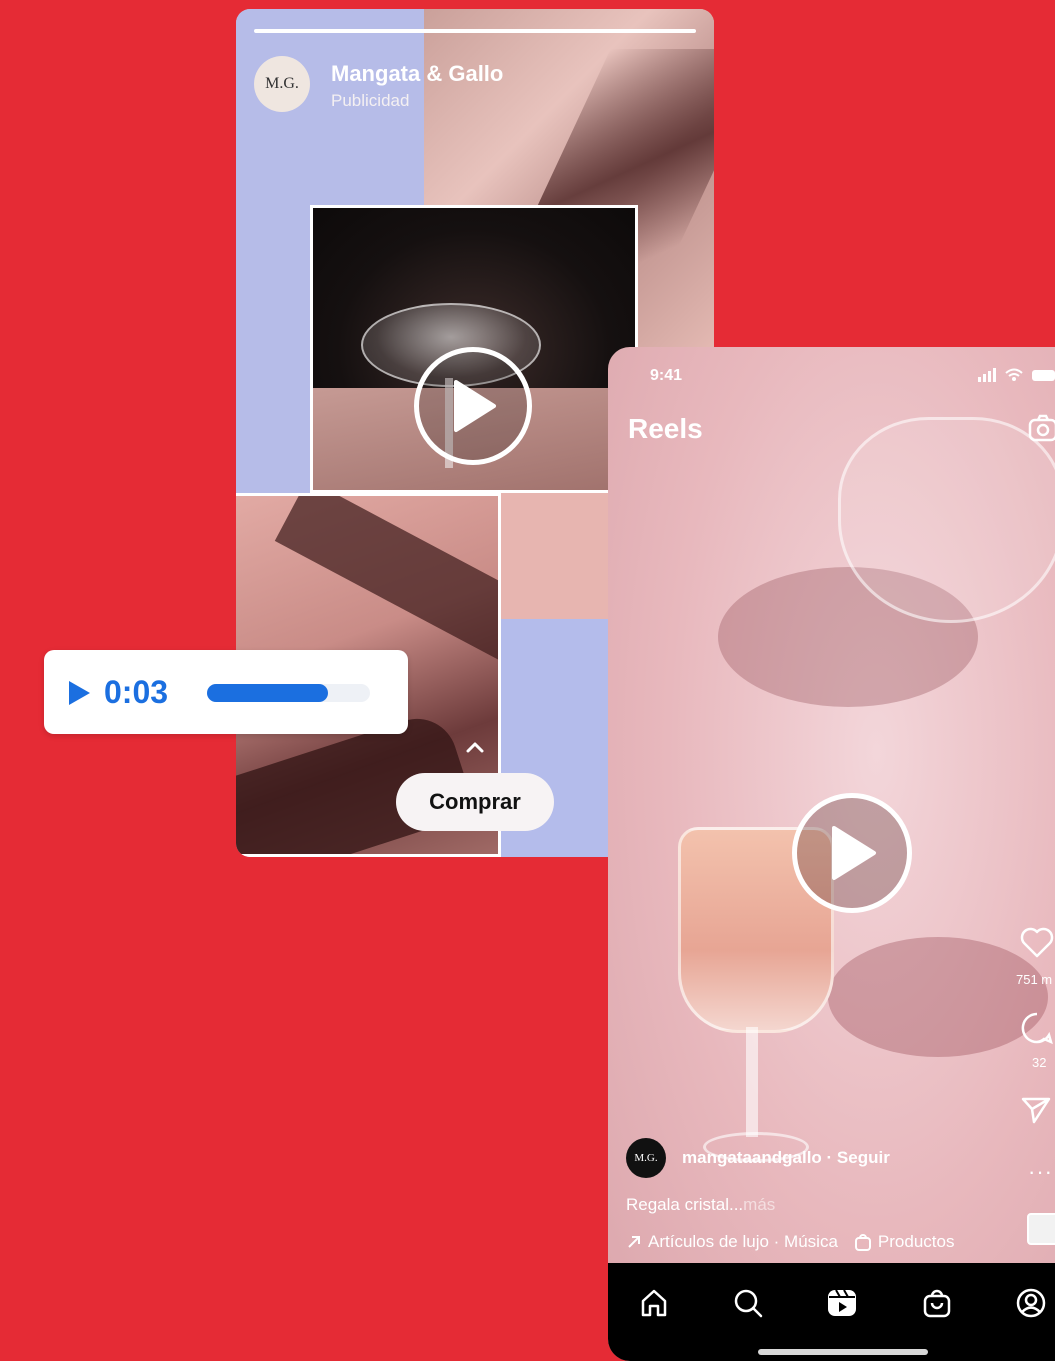 The image size is (1055, 1361). What do you see at coordinates (916, 1242) in the screenshot?
I see `tag-products: Productos` at bounding box center [916, 1242].